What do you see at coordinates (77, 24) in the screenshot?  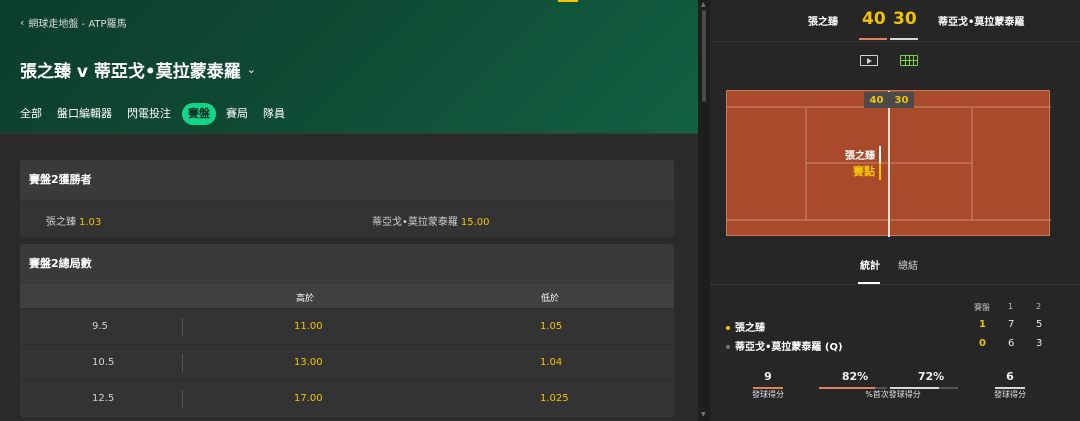 I see `breadcrumb-label: 網球走地盤 - ATP羅馬` at bounding box center [77, 24].